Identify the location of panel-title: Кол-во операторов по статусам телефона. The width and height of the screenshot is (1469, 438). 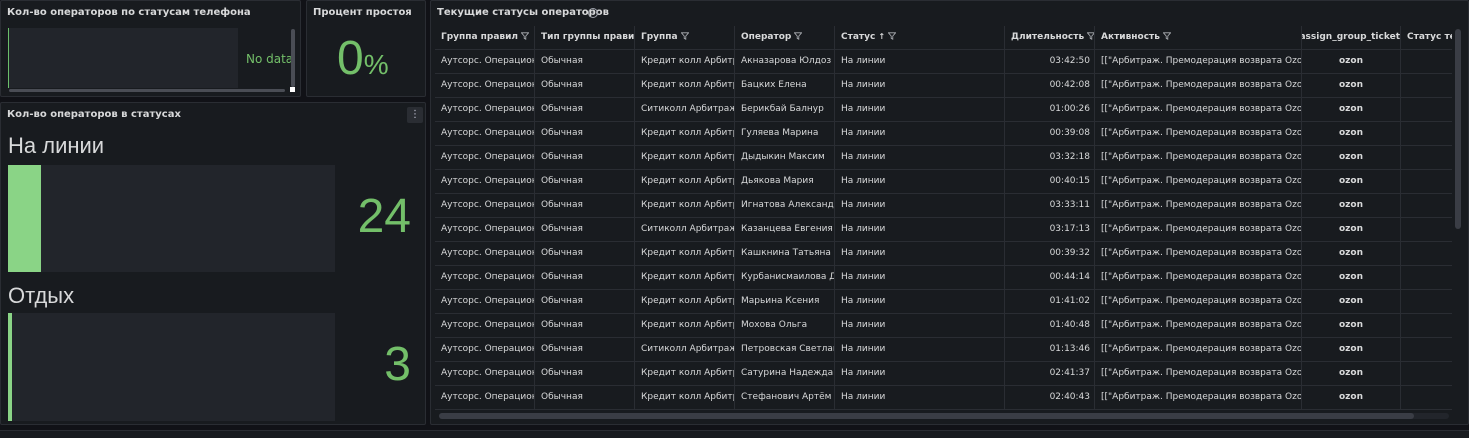
(129, 12).